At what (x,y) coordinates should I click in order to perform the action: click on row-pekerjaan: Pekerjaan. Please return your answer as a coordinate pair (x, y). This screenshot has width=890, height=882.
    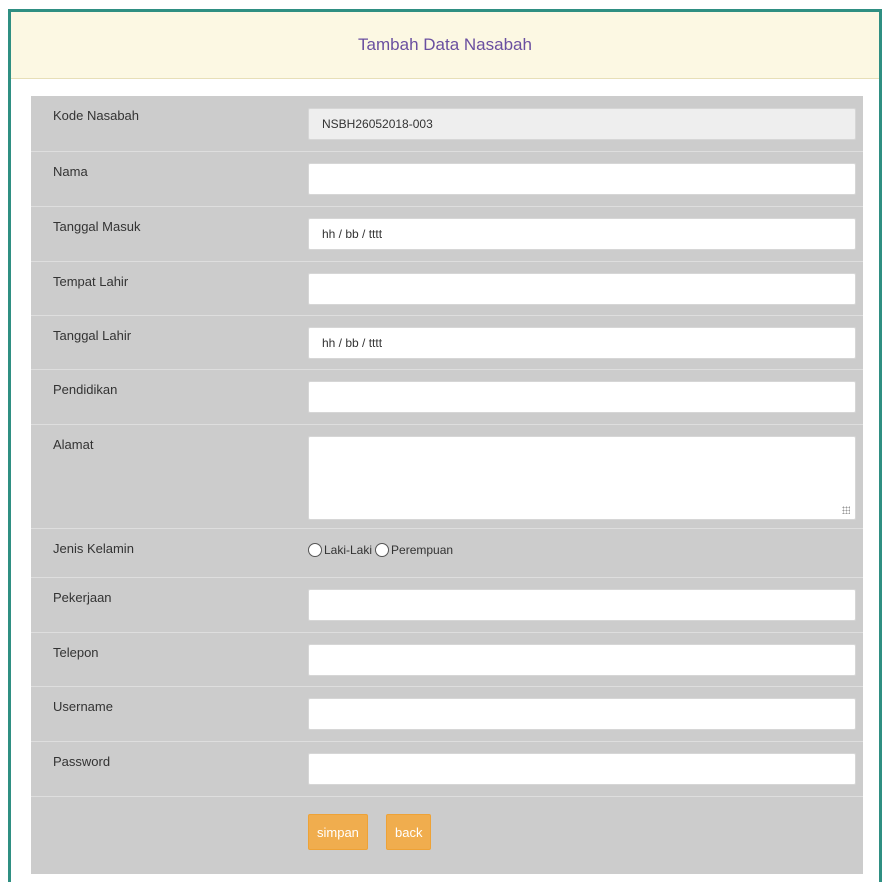
    Looking at the image, I should click on (447, 605).